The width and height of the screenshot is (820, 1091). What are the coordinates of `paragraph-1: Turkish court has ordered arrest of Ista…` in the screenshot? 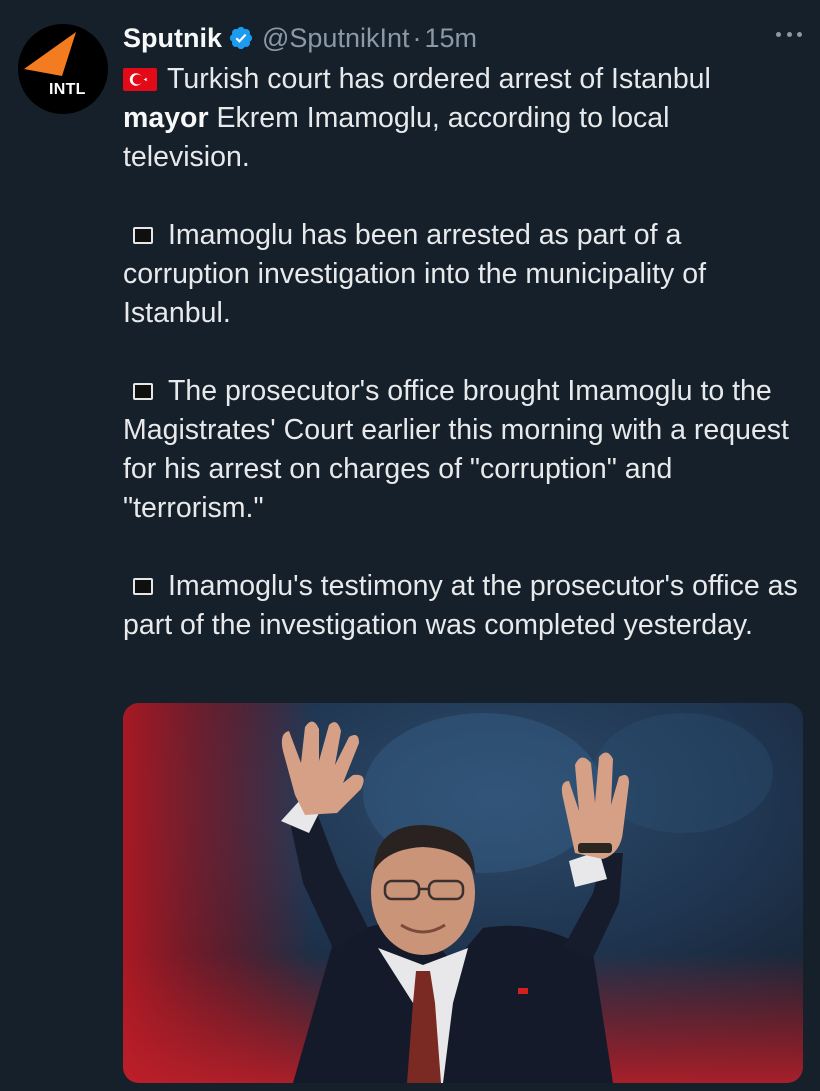 It's located at (463, 118).